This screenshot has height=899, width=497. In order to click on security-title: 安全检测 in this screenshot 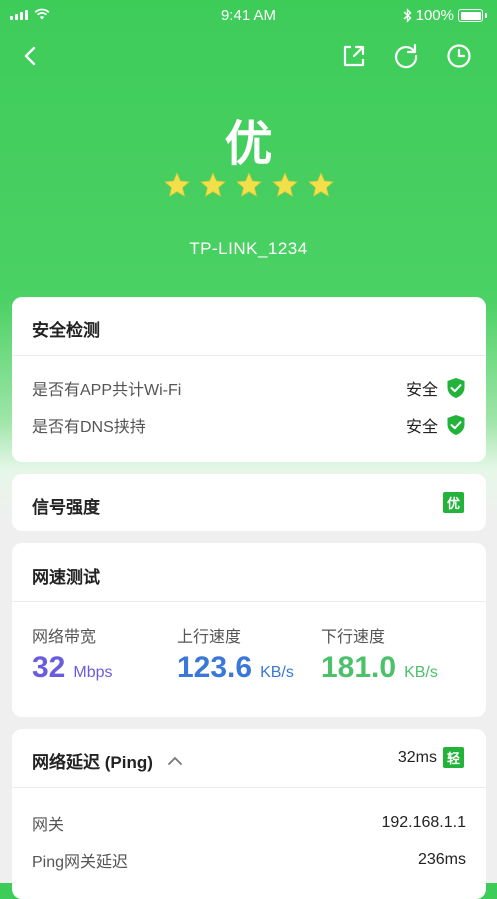, I will do `click(66, 330)`.